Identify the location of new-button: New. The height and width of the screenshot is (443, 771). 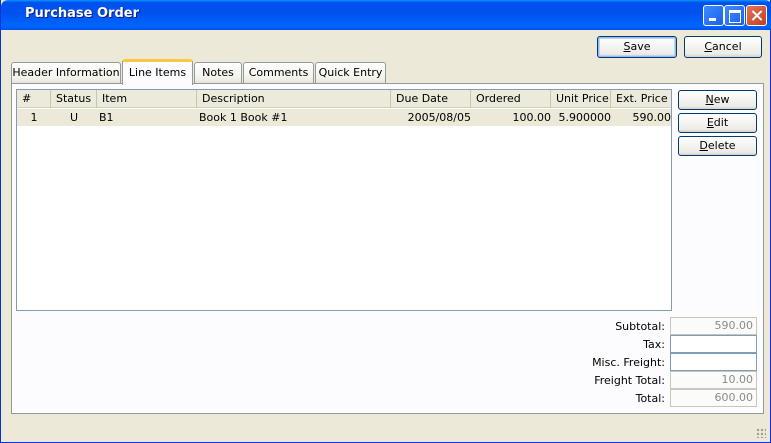
(717, 100).